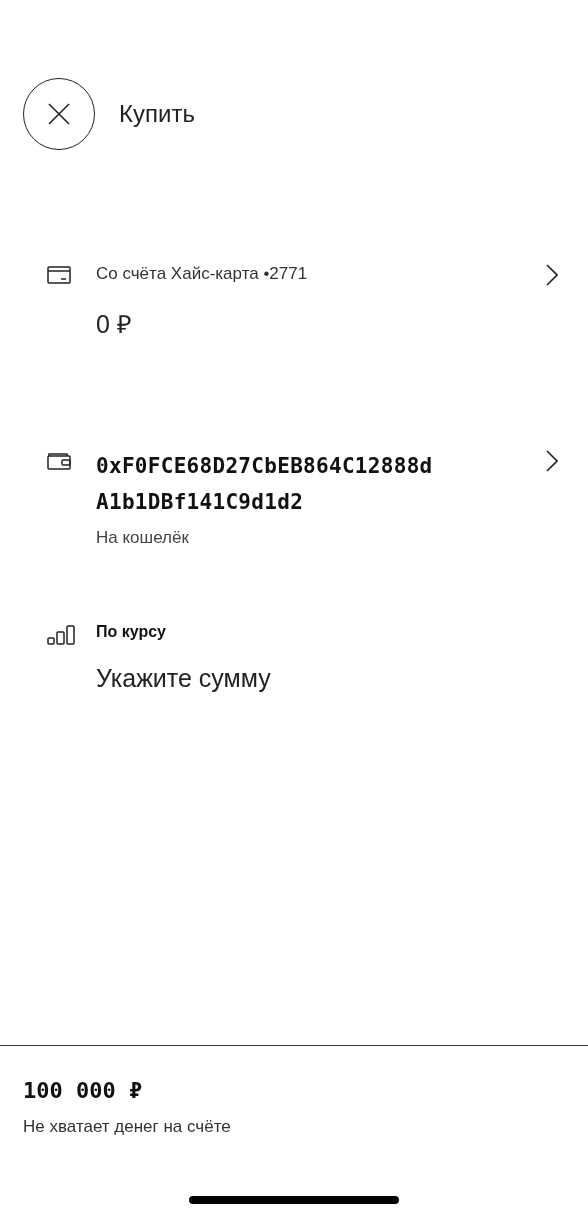 This screenshot has height=1216, width=588. I want to click on wallet-icon, so click(59, 461).